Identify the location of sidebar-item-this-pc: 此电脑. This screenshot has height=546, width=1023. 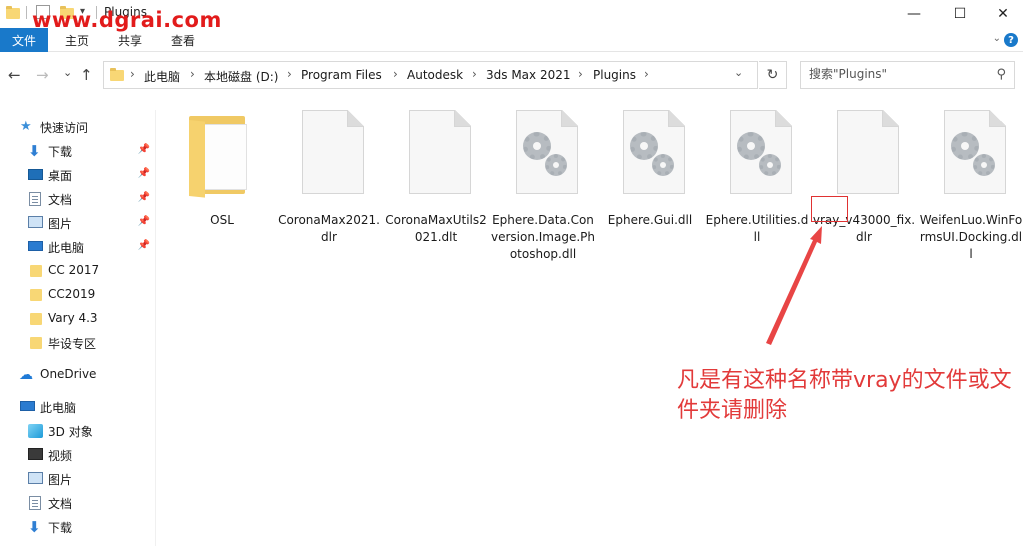
(78, 407).